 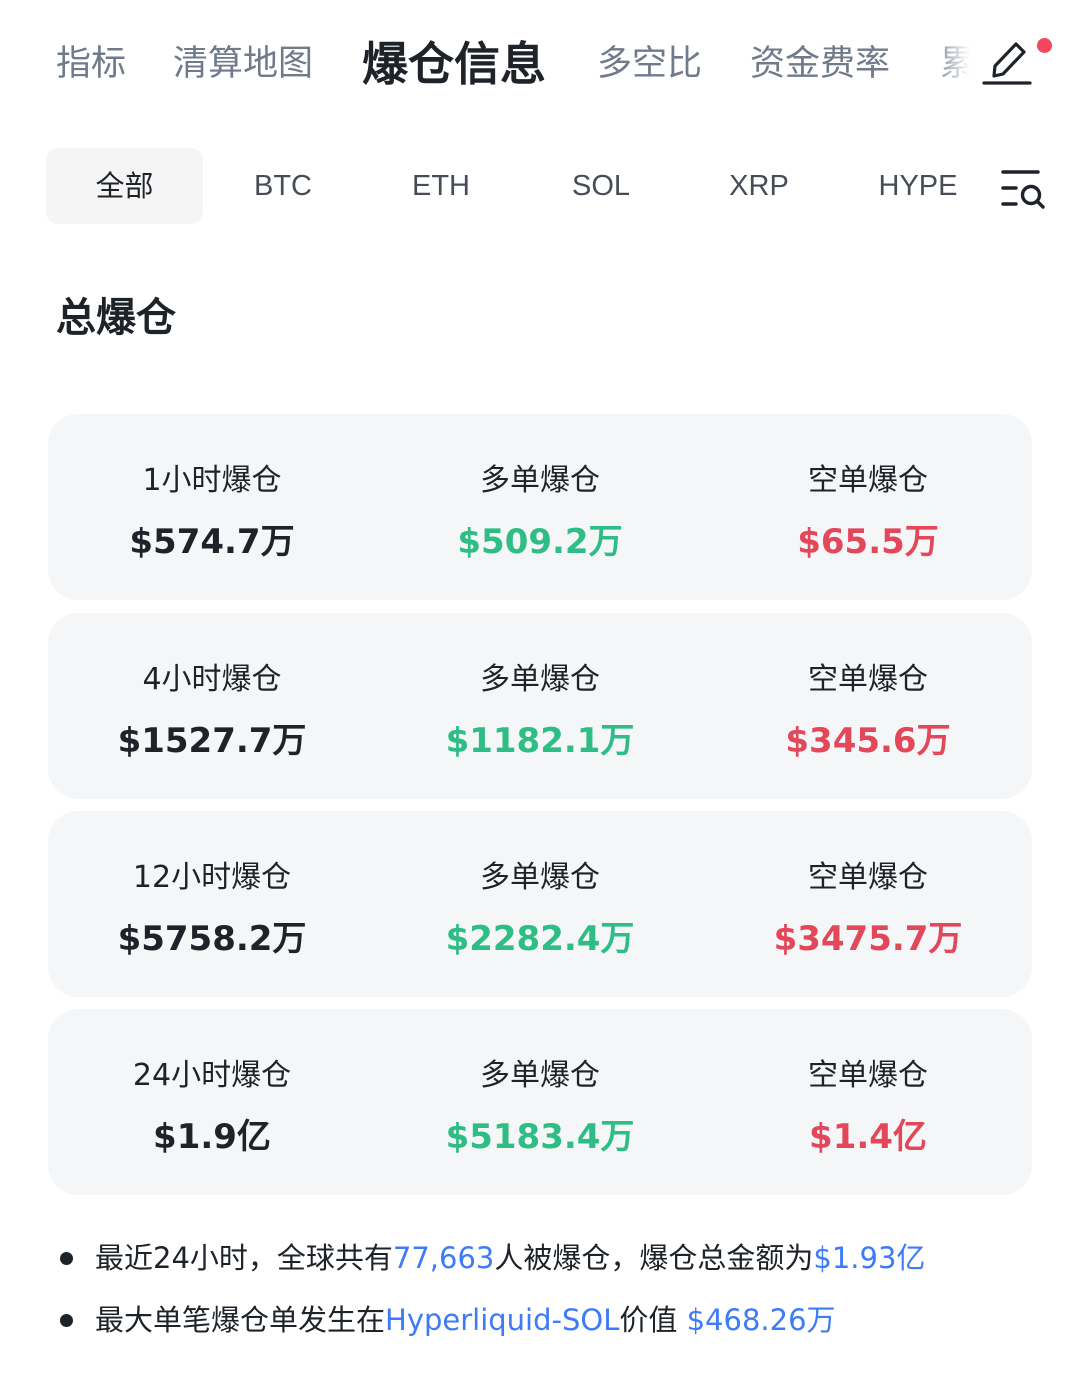 What do you see at coordinates (212, 904) in the screenshot?
I see `stat-total: 12小时爆仓 $5758.2万` at bounding box center [212, 904].